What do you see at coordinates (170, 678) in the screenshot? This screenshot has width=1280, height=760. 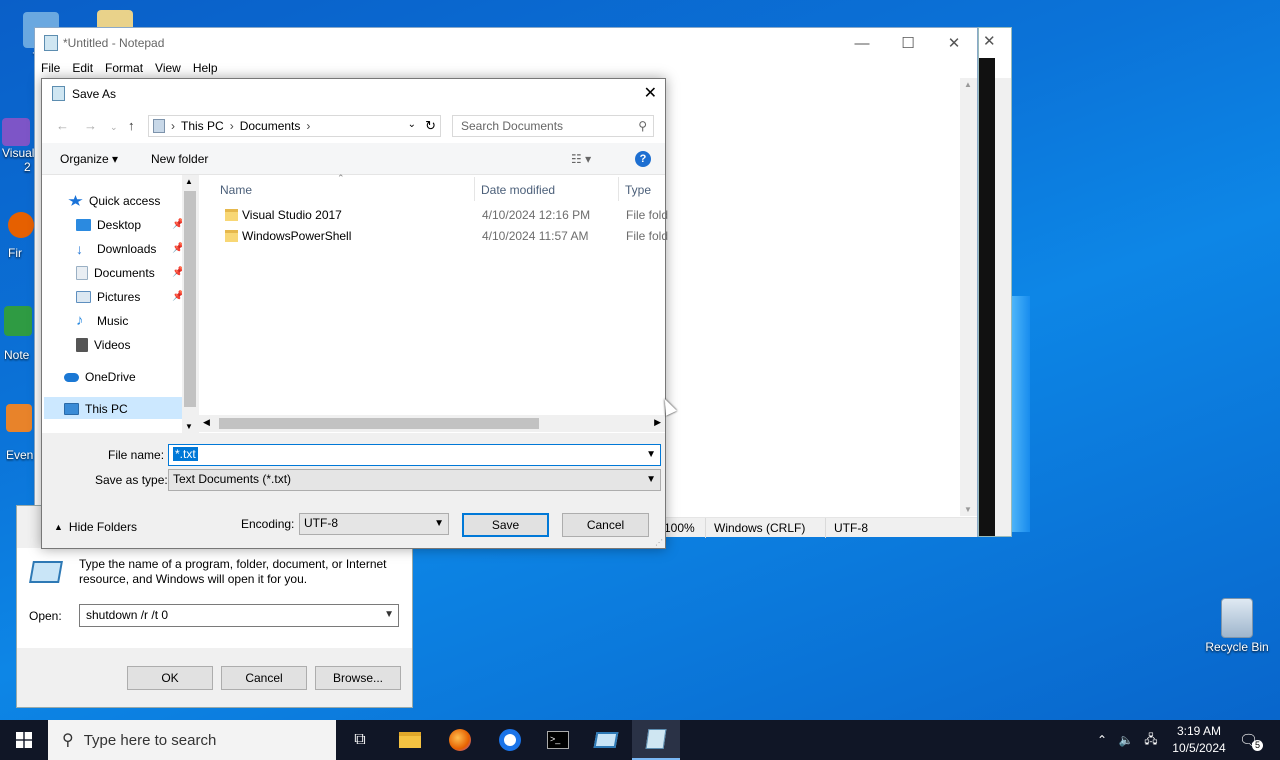 I see `run-ok-button: OK` at bounding box center [170, 678].